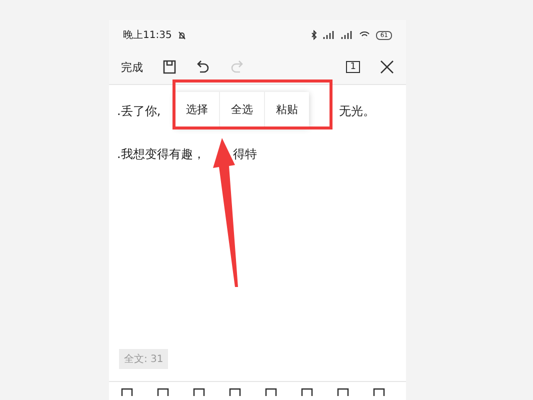 The height and width of the screenshot is (400, 533). Describe the element at coordinates (245, 154) in the screenshot. I see `document-text: 得特` at that location.